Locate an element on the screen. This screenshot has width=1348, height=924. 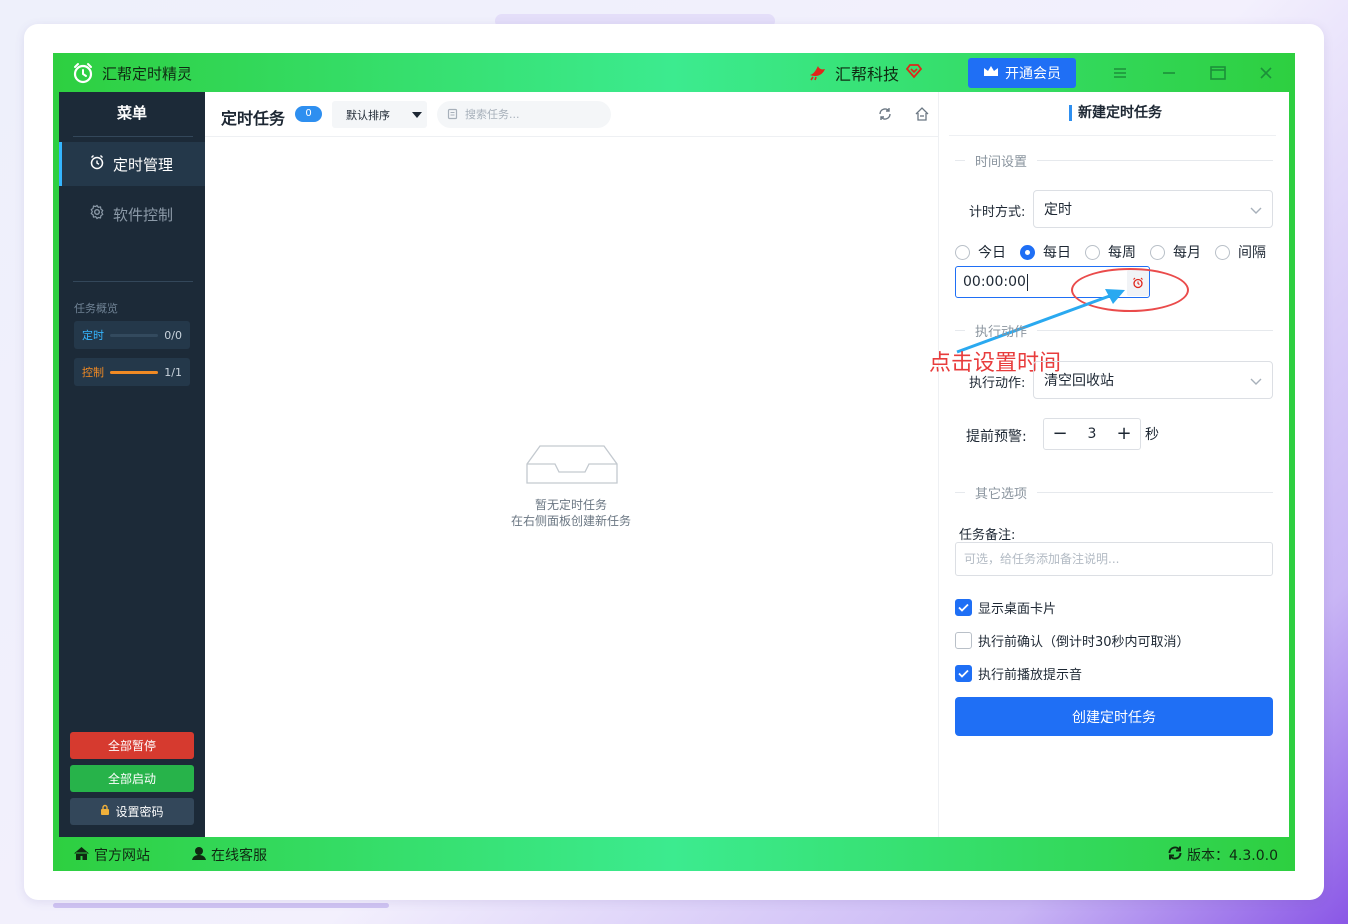
search-icon is located at coordinates (453, 114).